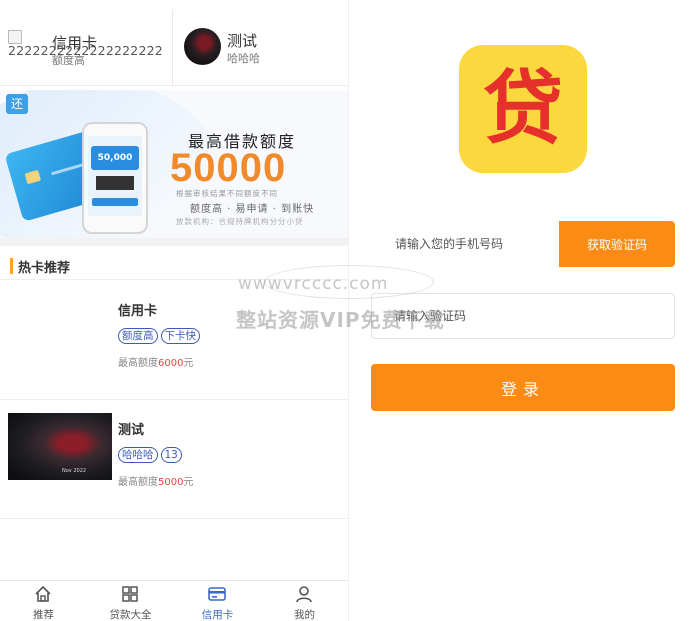 Image resolution: width=697 pixels, height=621 pixels. I want to click on phone-row: 获取验证码, so click(523, 244).